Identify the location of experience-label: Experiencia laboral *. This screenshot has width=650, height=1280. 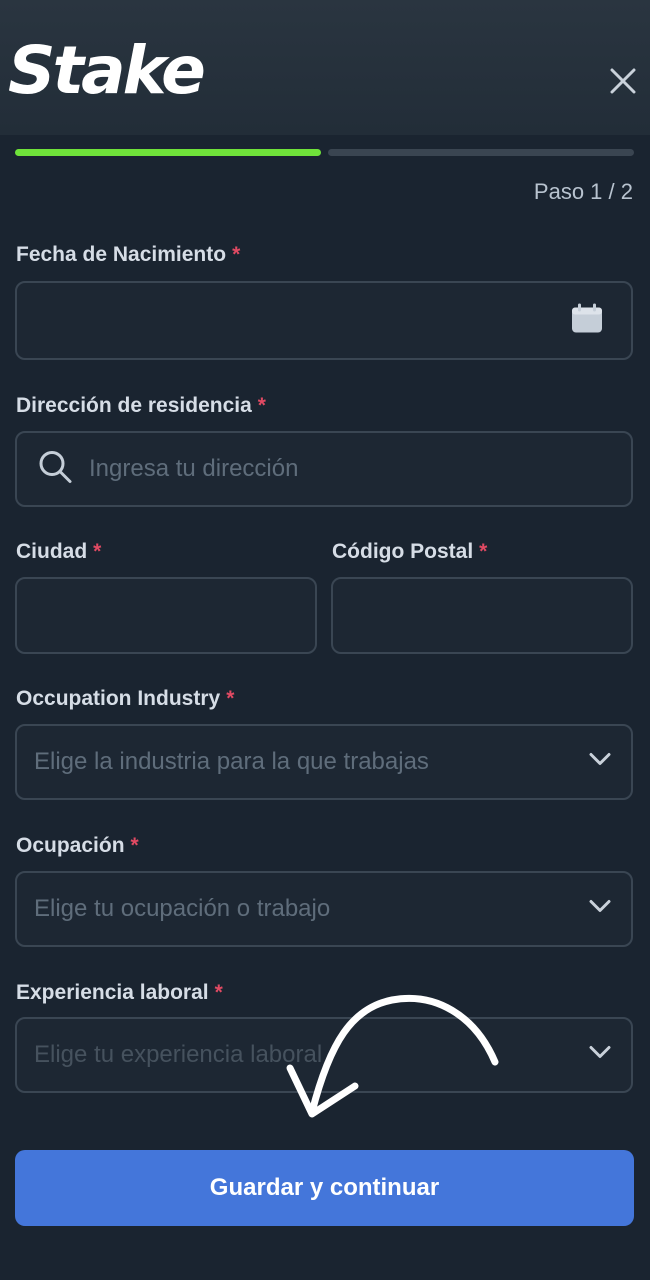
(119, 993).